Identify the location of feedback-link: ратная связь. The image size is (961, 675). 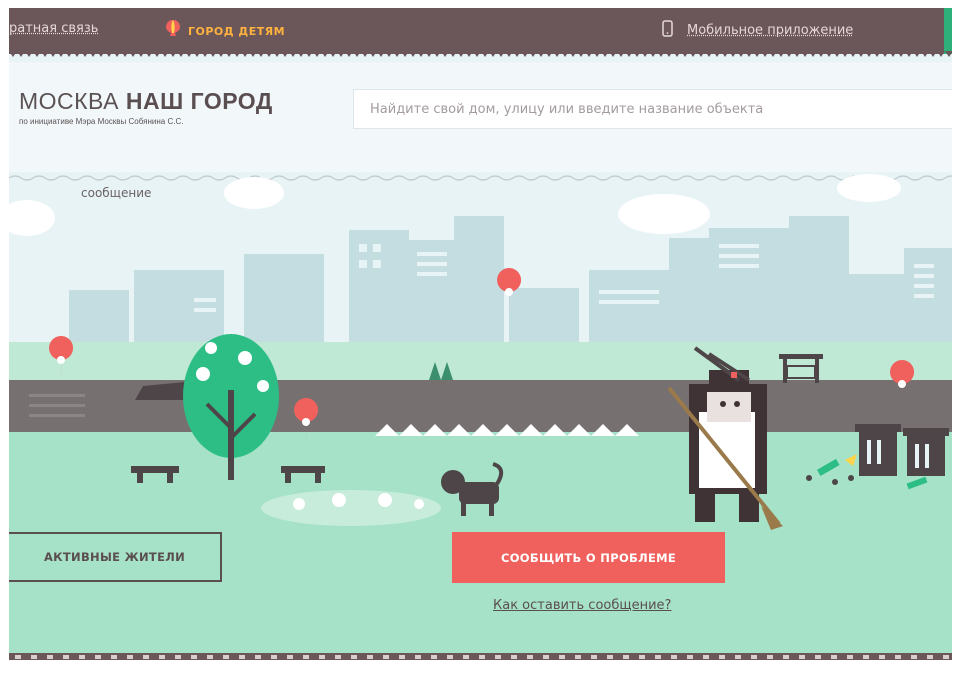
(53, 28).